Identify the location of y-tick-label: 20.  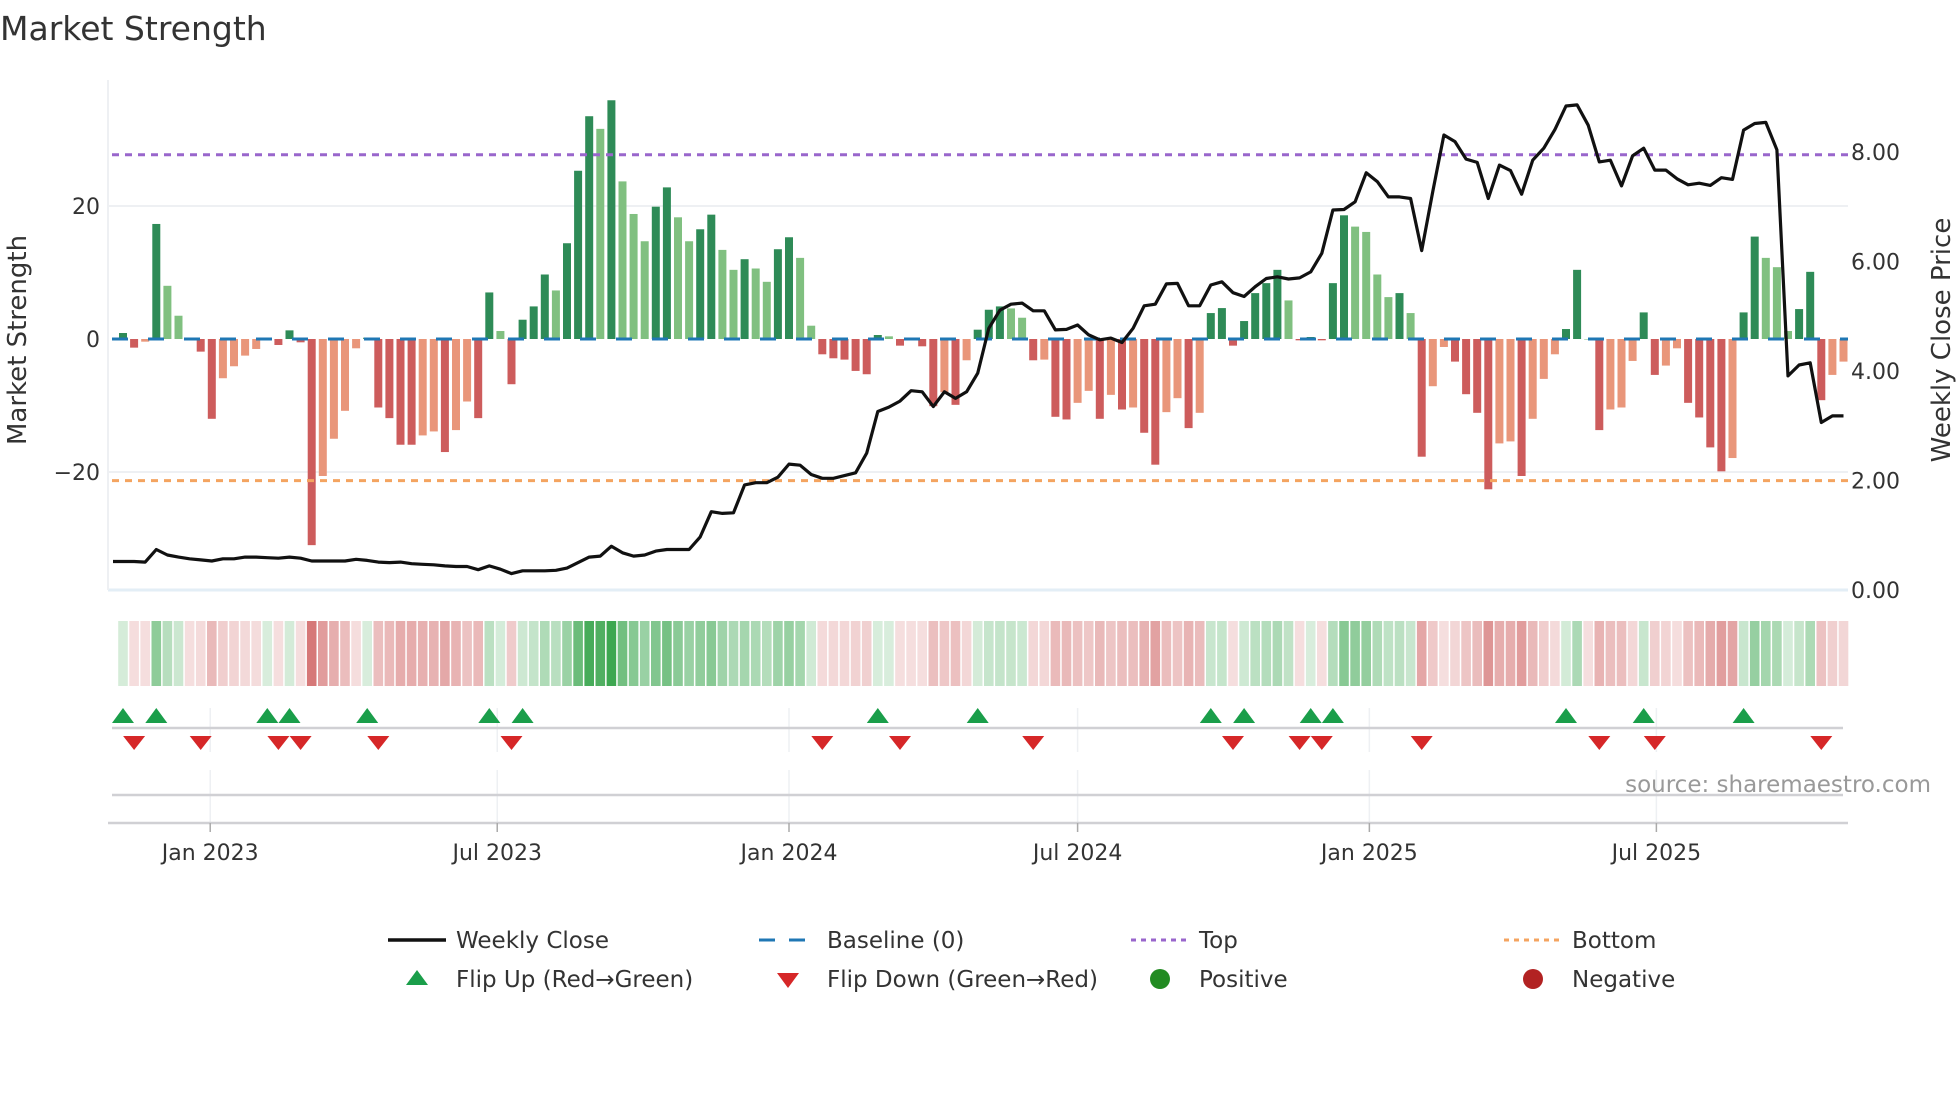
(86, 207).